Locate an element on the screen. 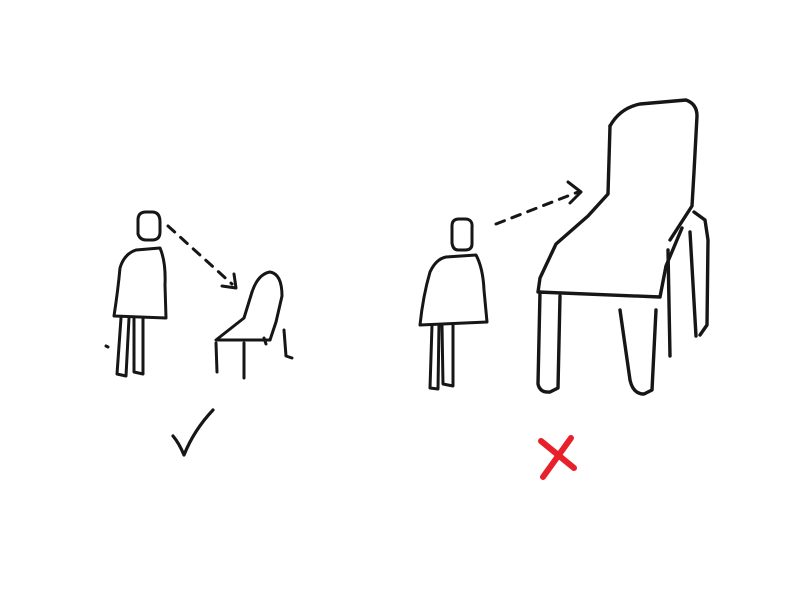 This screenshot has width=800, height=604. chair-small-leg-left is located at coordinates (216, 357).